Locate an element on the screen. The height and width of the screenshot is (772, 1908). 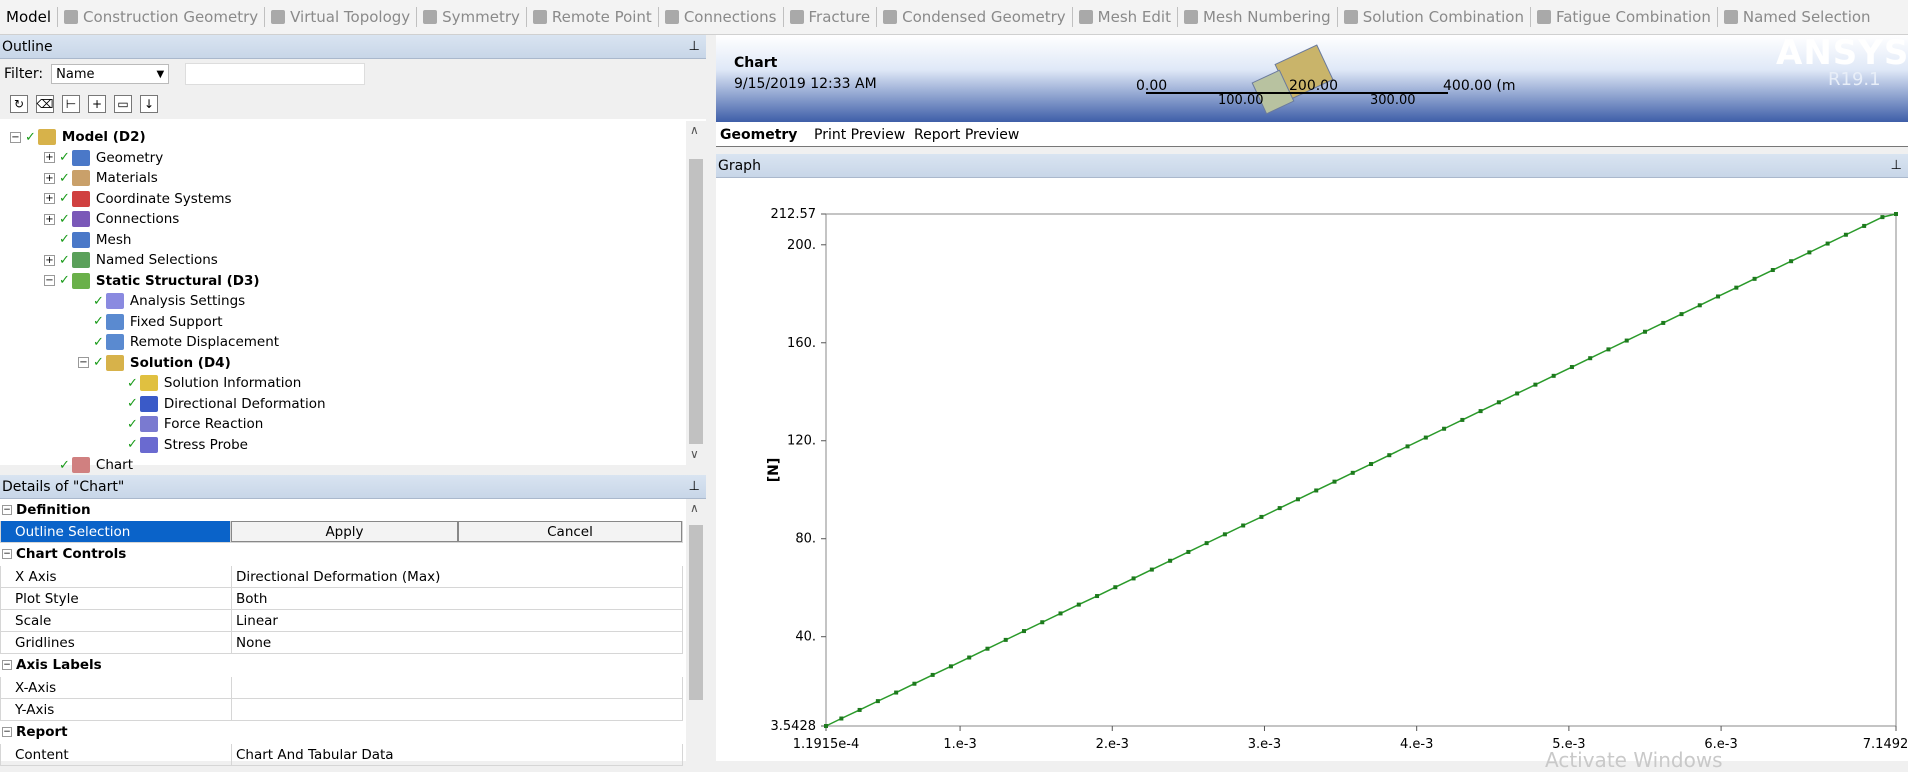
apply-button: Apply is located at coordinates (344, 531).